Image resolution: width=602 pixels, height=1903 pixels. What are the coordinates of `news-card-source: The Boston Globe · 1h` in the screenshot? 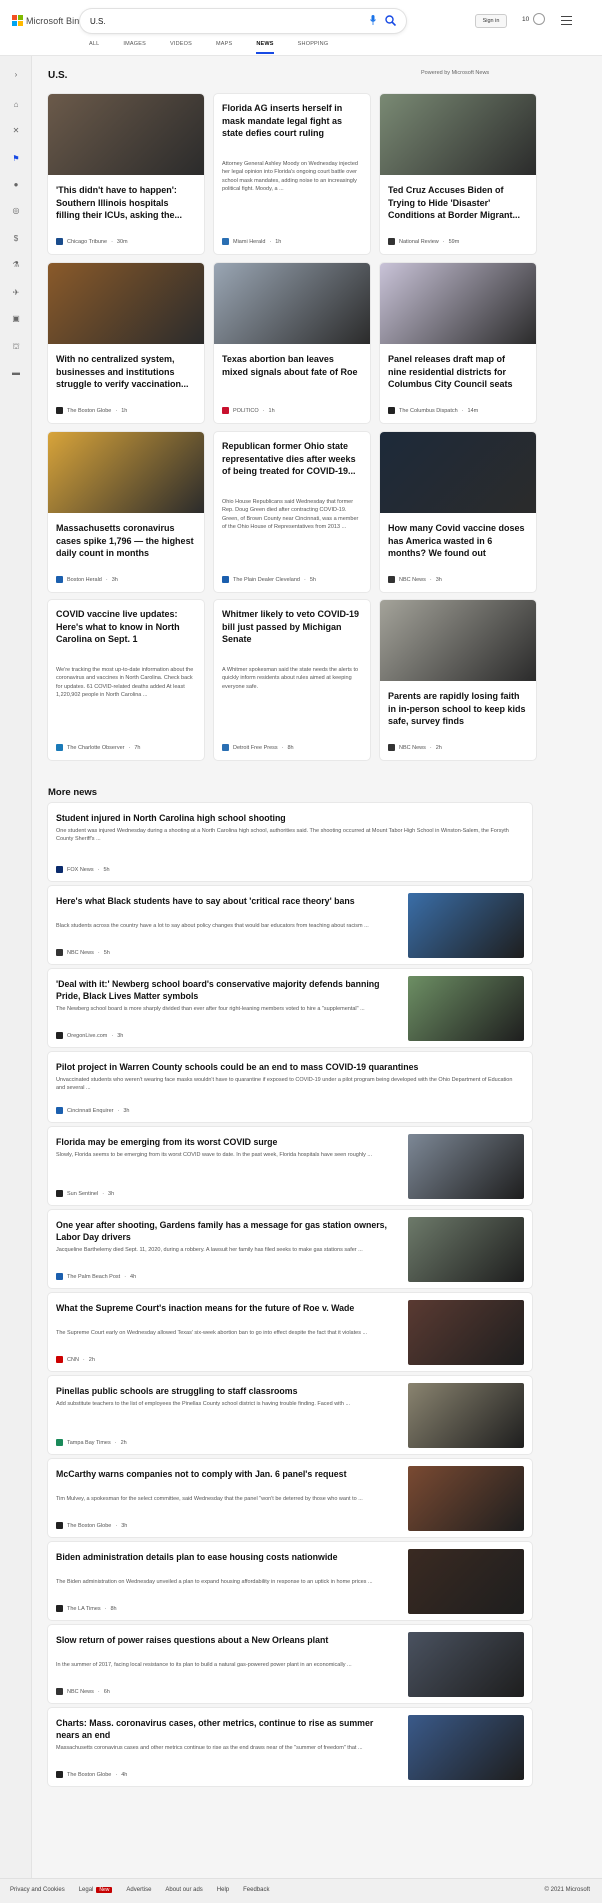 It's located at (91, 410).